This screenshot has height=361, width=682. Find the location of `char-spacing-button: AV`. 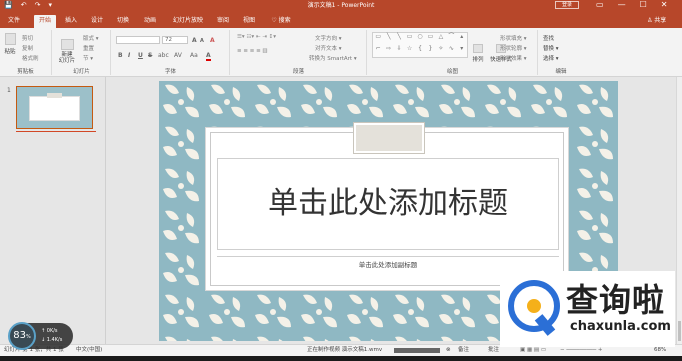

char-spacing-button: AV is located at coordinates (178, 55).